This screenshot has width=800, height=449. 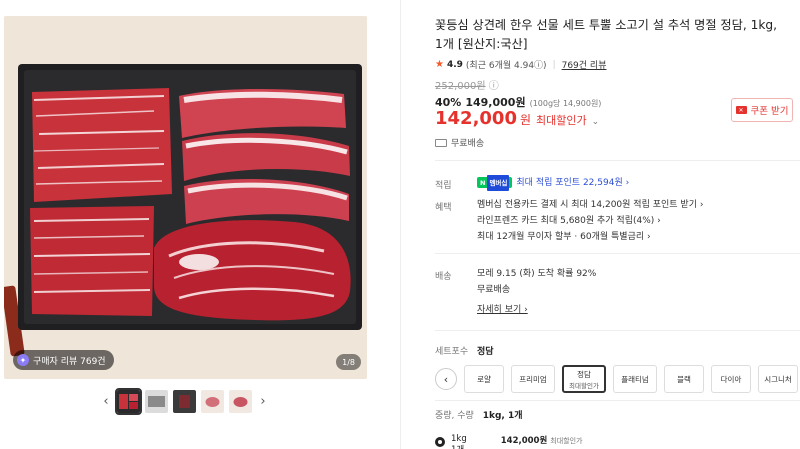 What do you see at coordinates (263, 401) in the screenshot?
I see `thumb-next-button: ›` at bounding box center [263, 401].